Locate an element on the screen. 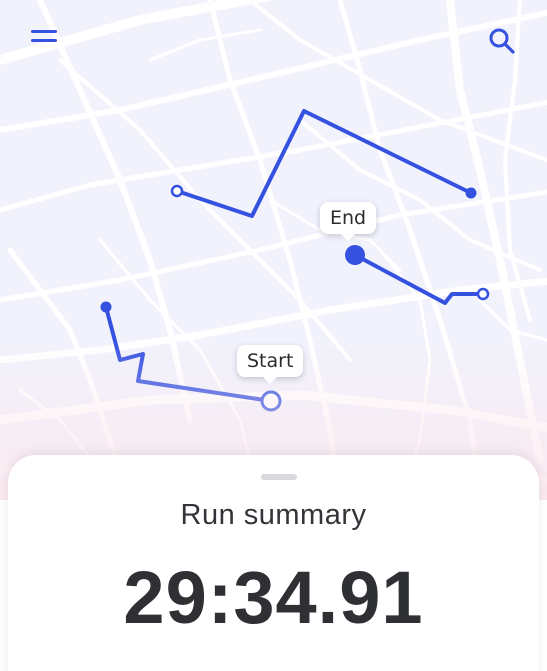 The height and width of the screenshot is (671, 547). start-label: Start is located at coordinates (270, 364).